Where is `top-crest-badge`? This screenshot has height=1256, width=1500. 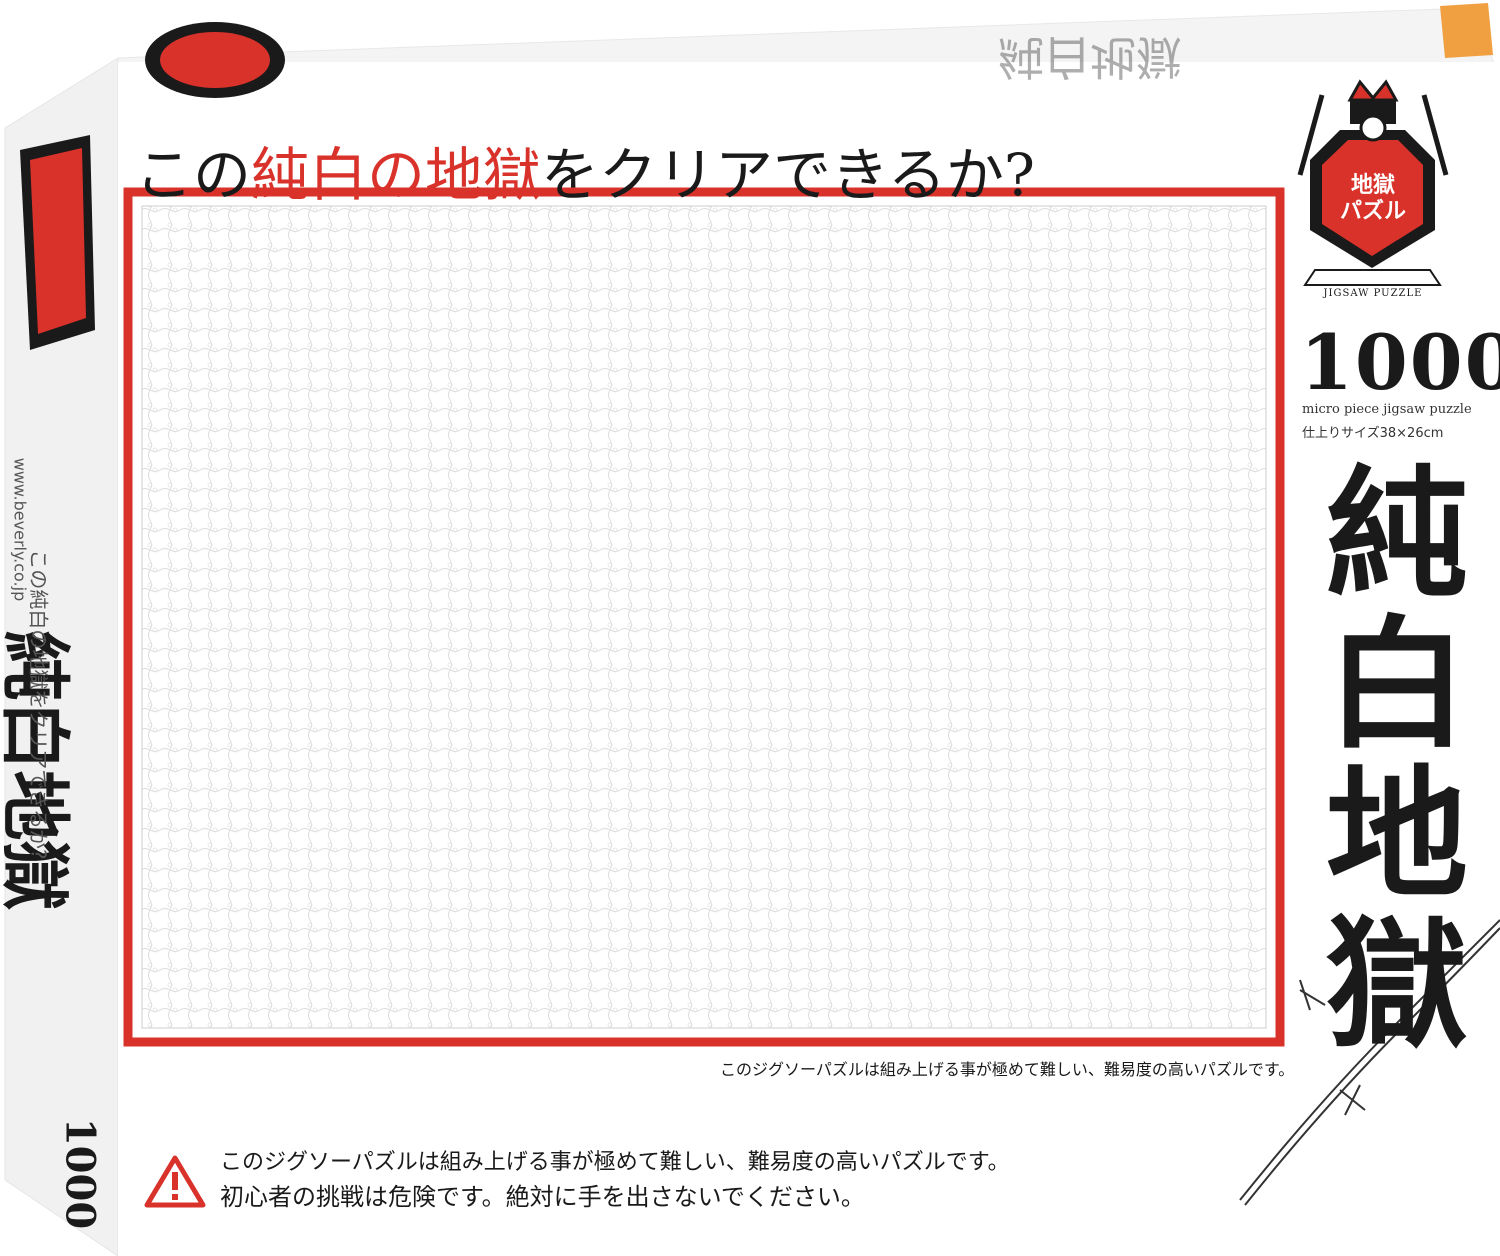
top-crest-badge is located at coordinates (215, 60).